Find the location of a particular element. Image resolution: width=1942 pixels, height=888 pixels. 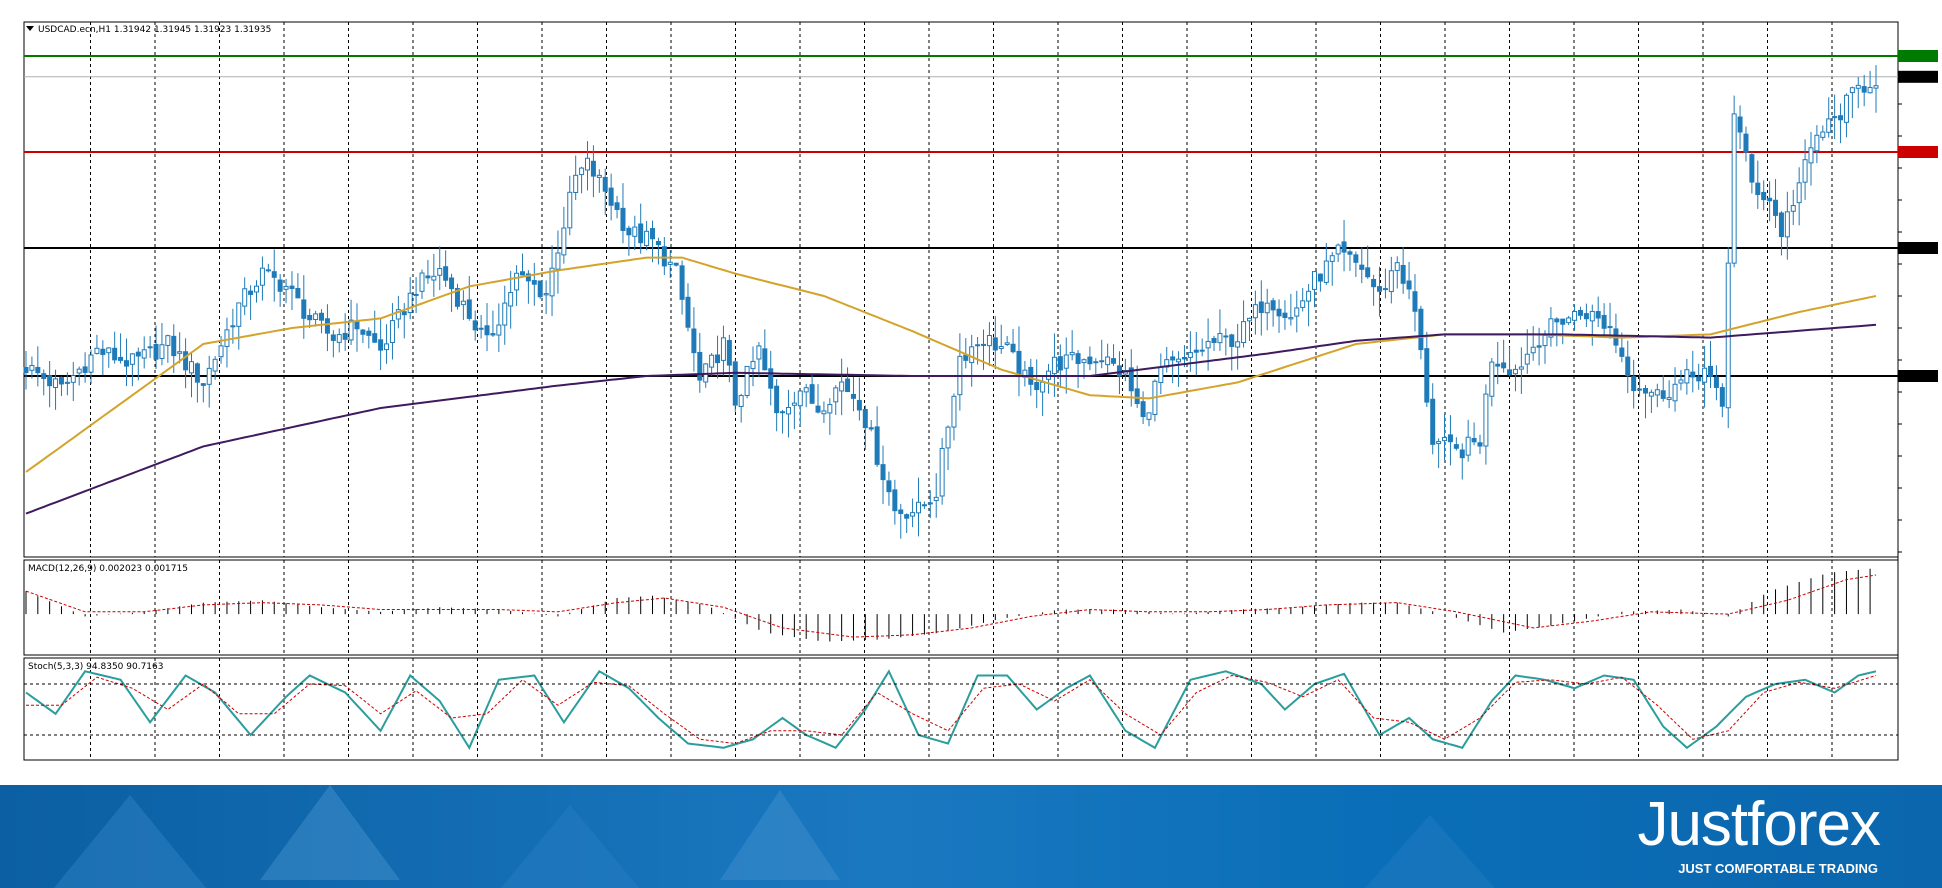

macd-indicator is located at coordinates (951, 605).